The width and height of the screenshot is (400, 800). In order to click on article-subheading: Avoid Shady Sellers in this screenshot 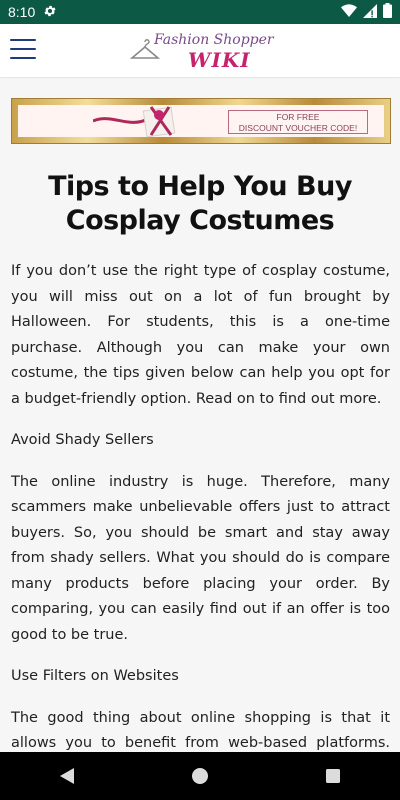, I will do `click(82, 440)`.